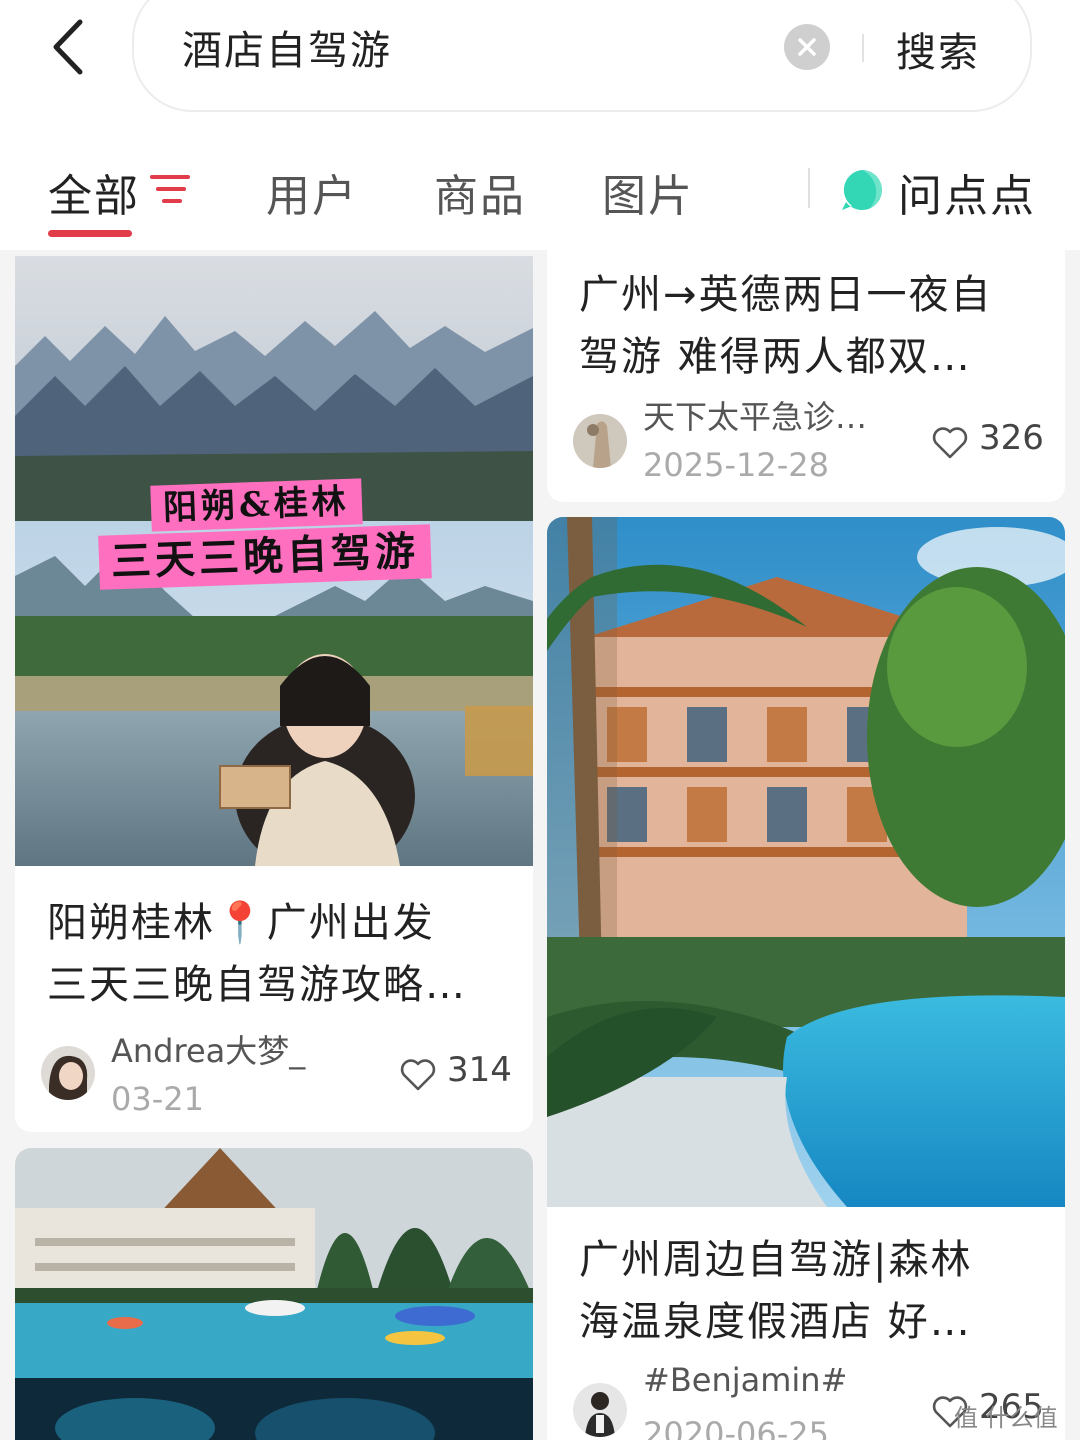  I want to click on top-bar: 酒店自驾游 搜索, so click(540, 61).